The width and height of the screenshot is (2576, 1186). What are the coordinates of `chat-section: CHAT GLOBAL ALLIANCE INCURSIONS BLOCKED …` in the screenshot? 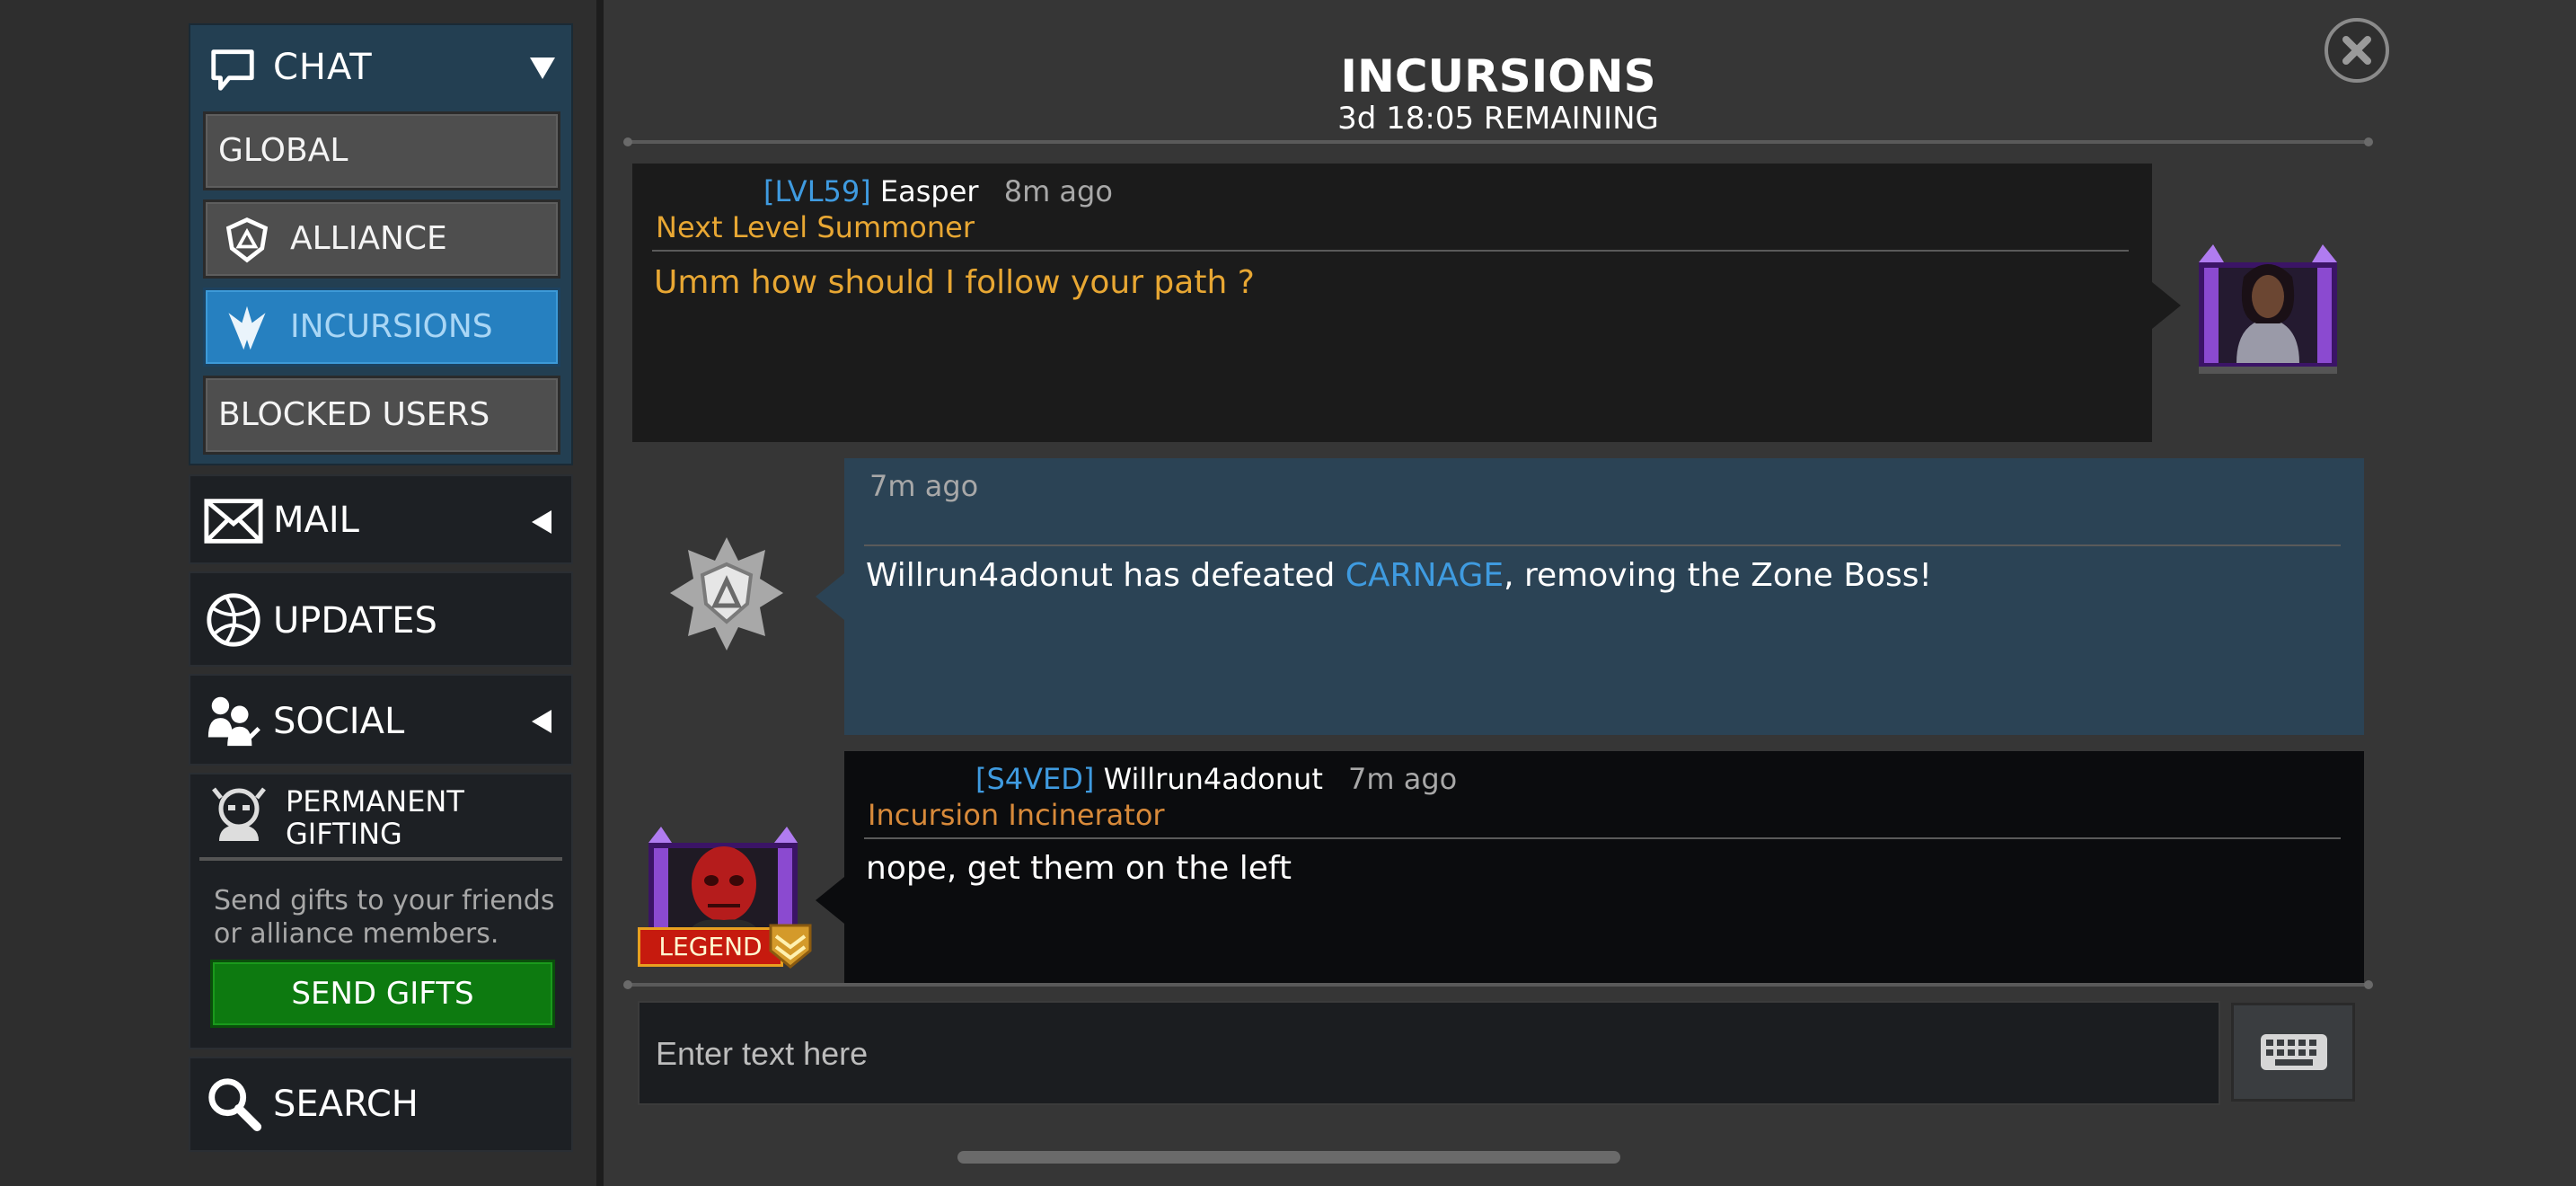 It's located at (381, 244).